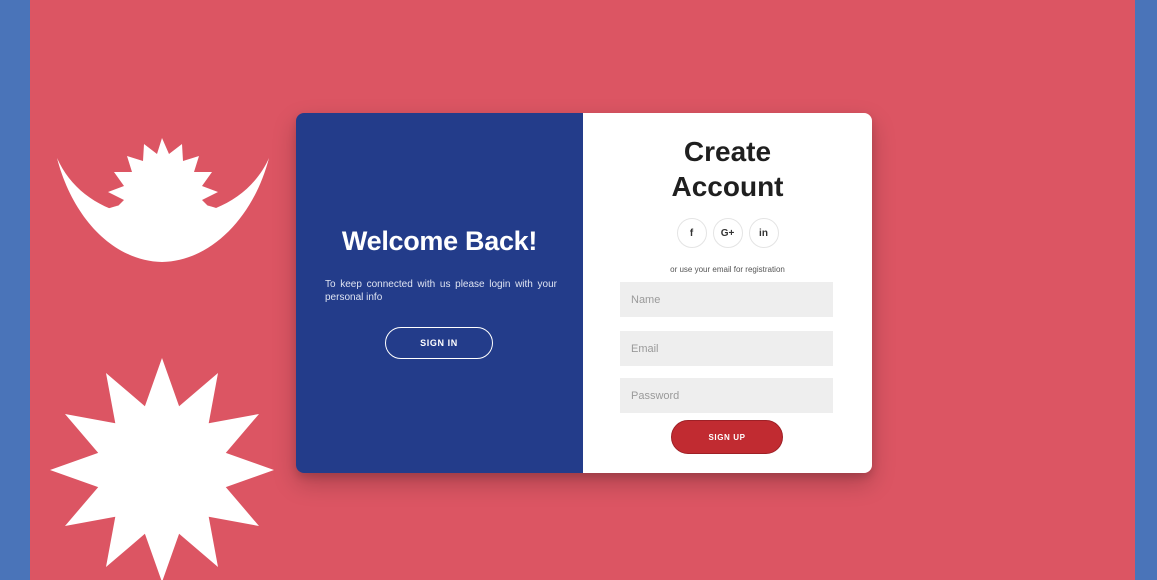  I want to click on google-plus-icon: G+, so click(727, 233).